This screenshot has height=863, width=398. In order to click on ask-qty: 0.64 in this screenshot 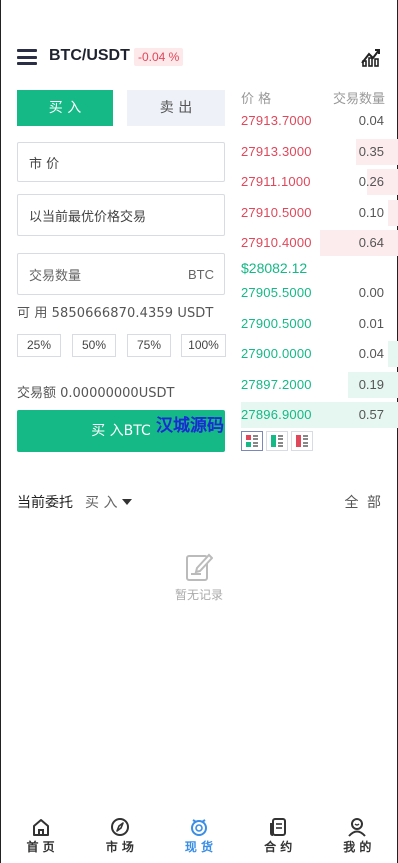, I will do `click(371, 242)`.